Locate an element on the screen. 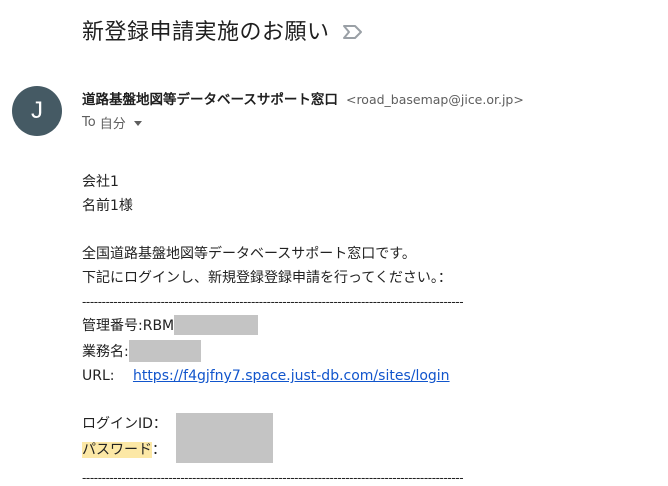 This screenshot has width=668, height=486. sender-avatar: J is located at coordinates (37, 111).